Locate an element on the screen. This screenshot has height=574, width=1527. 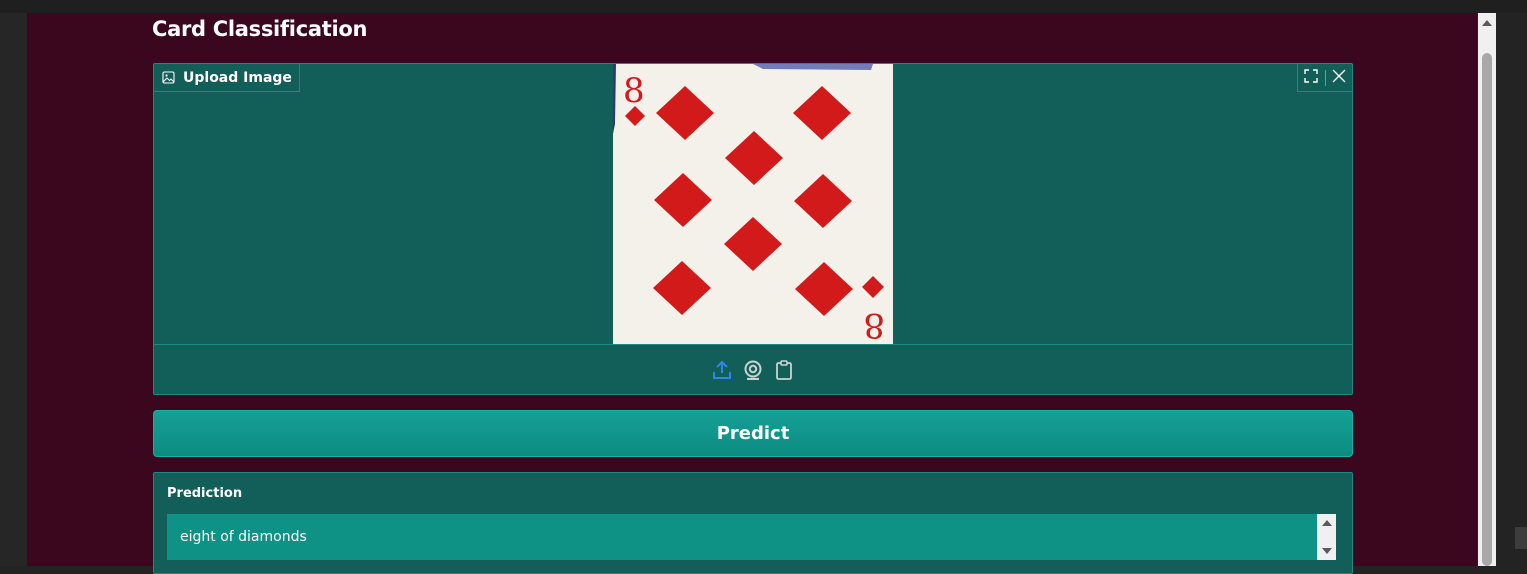
scroll-down-arrow-icon is located at coordinates (1327, 551).